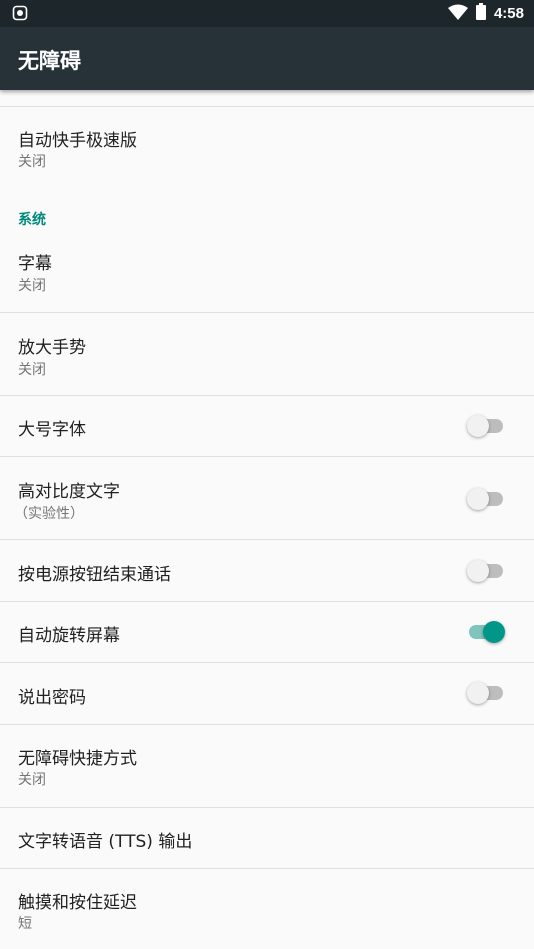  Describe the element at coordinates (105, 842) in the screenshot. I see `setting-title: 文字转语音 (TTS) 输出` at that location.